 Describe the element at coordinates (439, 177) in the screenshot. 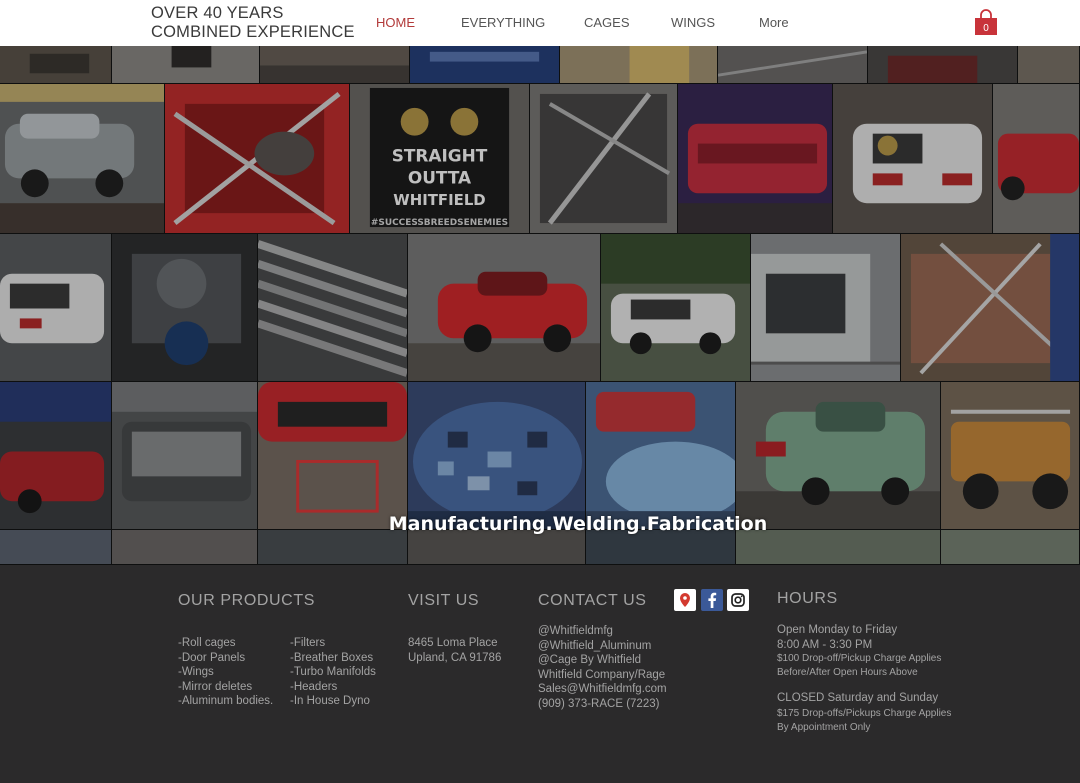

I see `sign-line-2: OUTTA` at that location.